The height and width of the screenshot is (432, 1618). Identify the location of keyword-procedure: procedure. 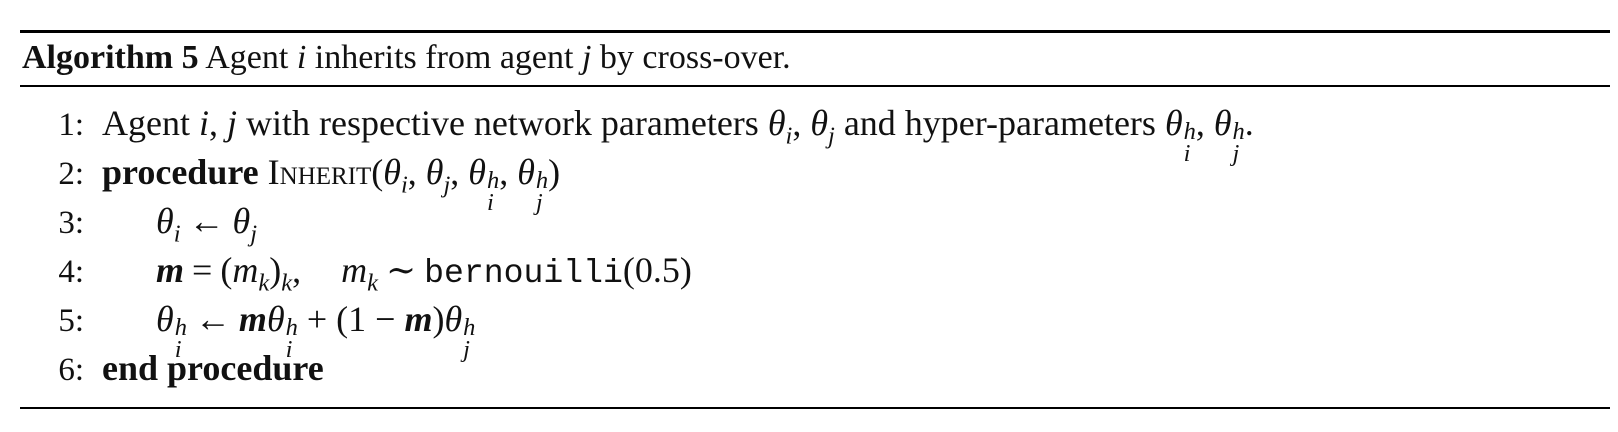
(180, 172).